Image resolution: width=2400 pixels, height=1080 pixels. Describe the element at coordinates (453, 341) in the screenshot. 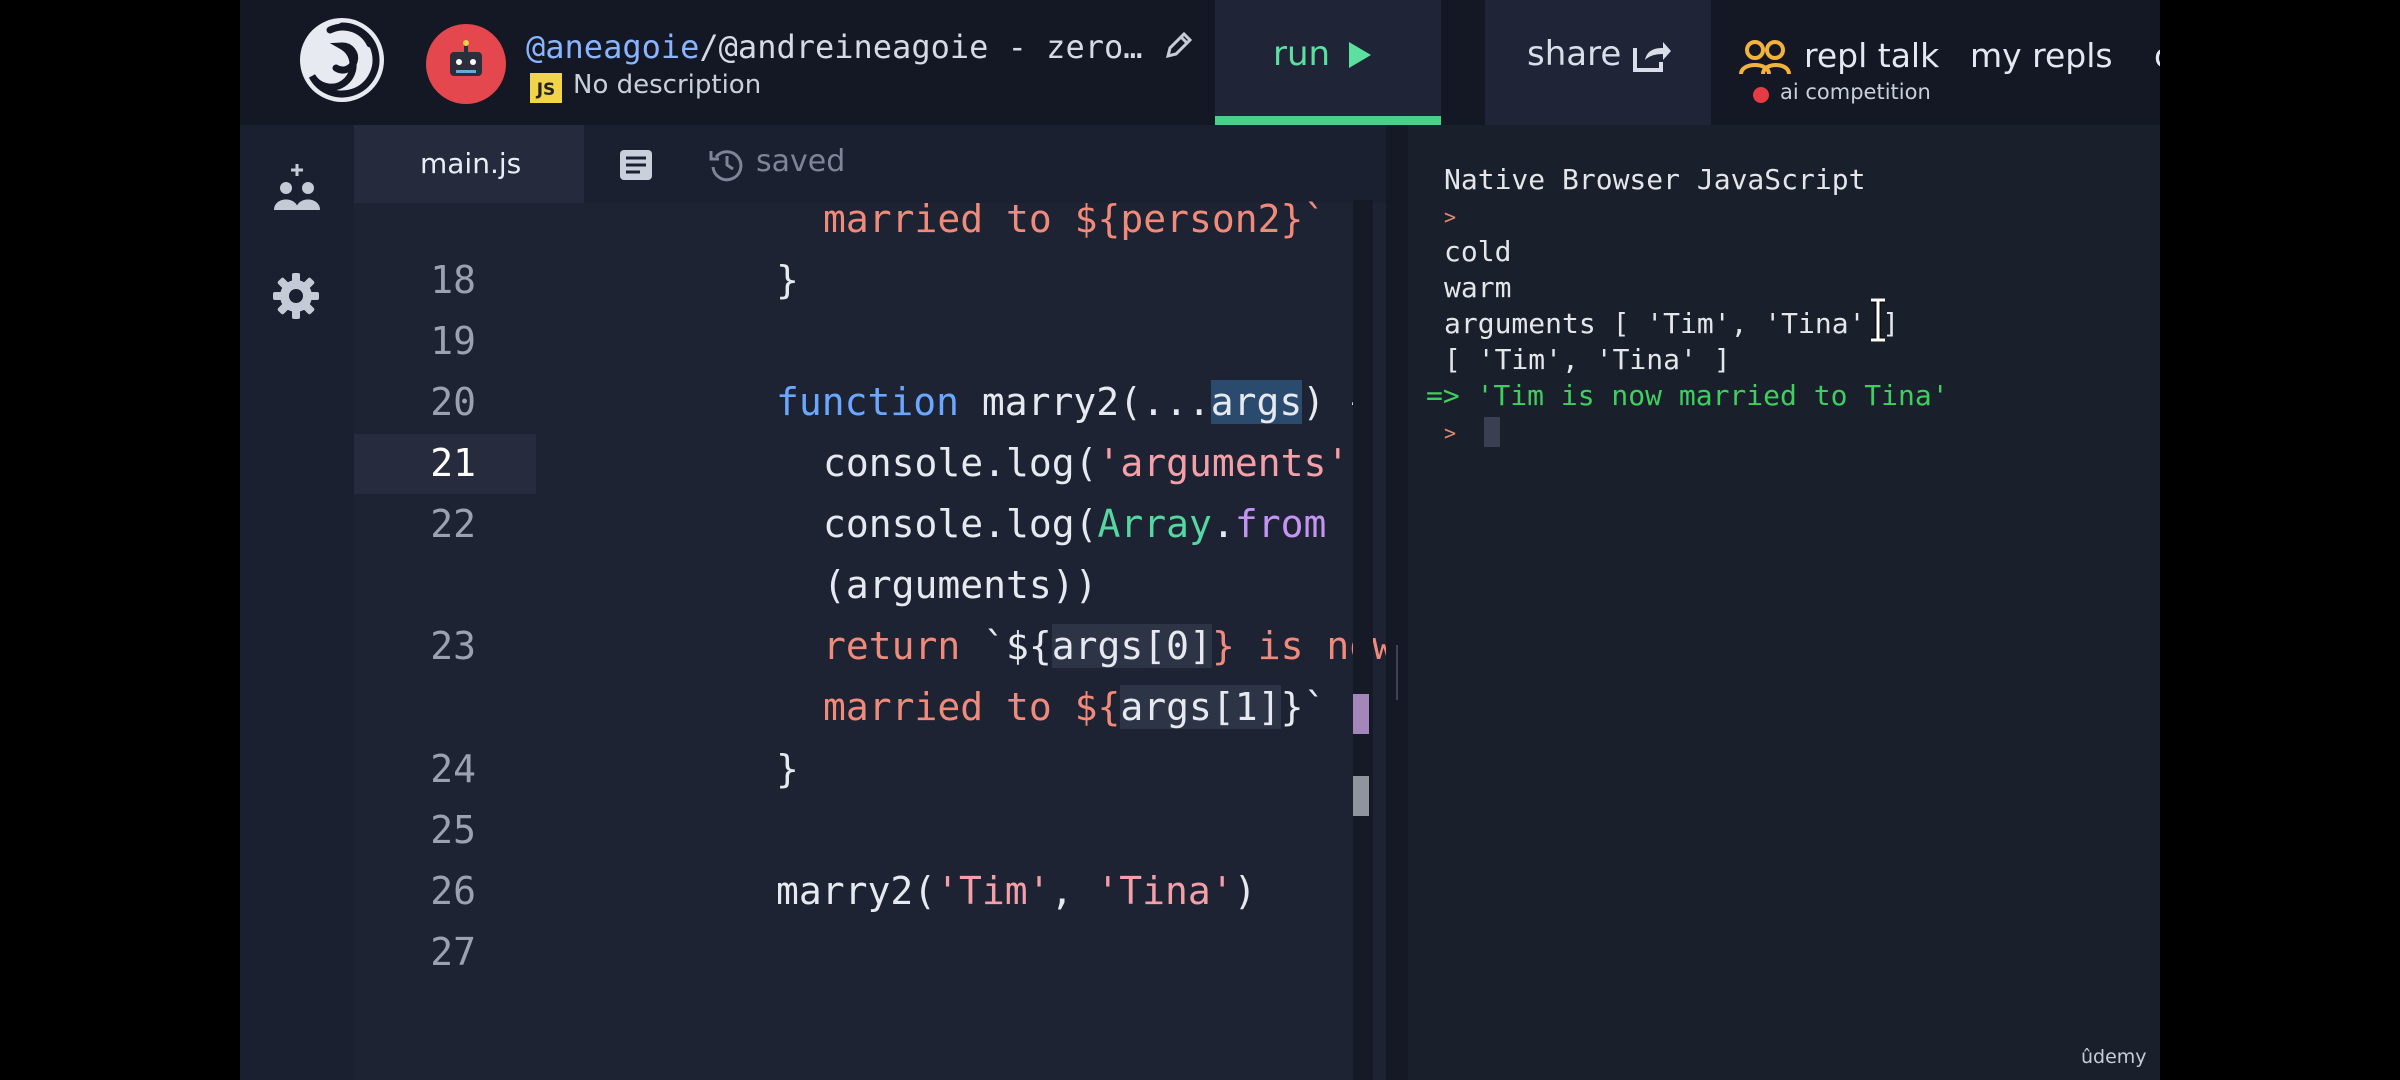

I see `line-number: 19` at that location.